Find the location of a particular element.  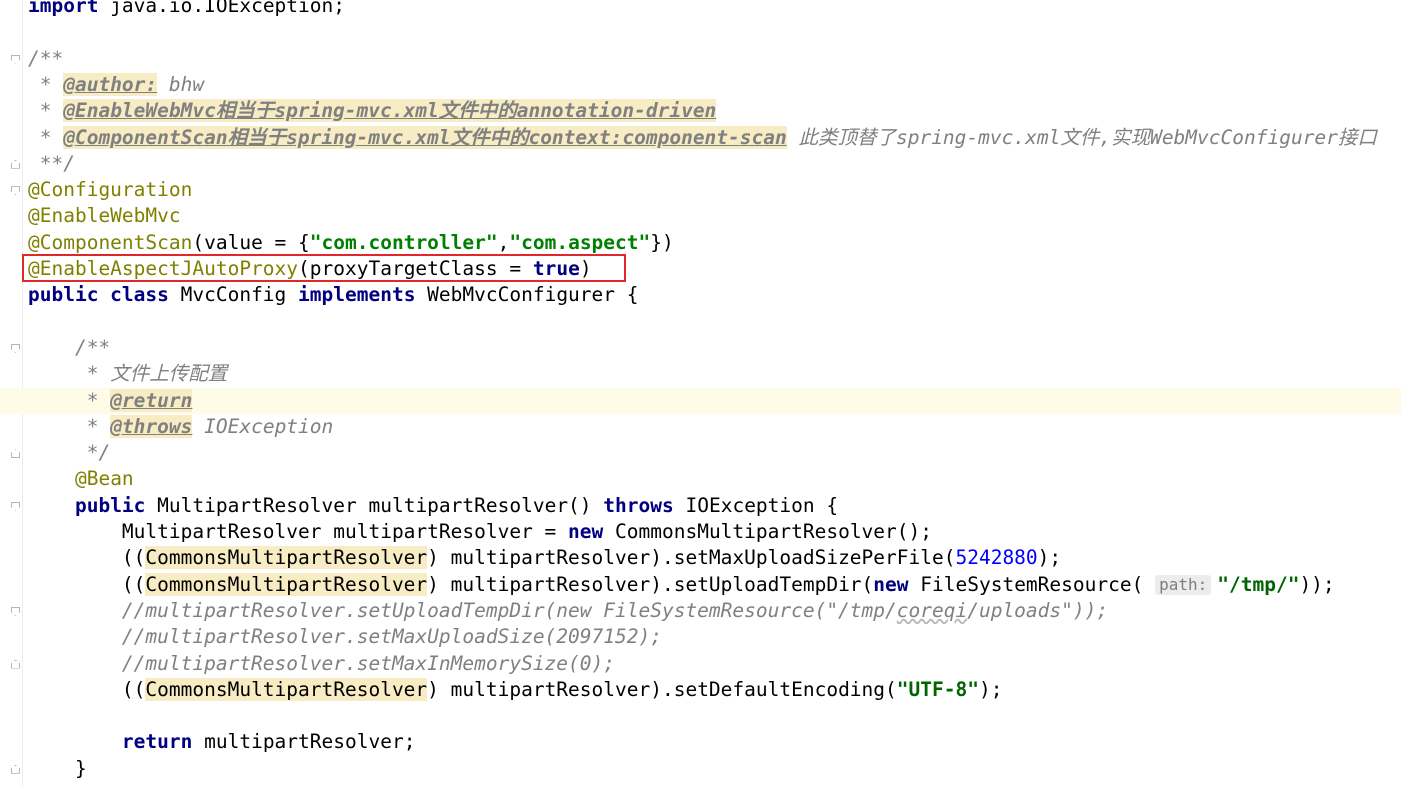

code-text: **/ is located at coordinates (51, 164).